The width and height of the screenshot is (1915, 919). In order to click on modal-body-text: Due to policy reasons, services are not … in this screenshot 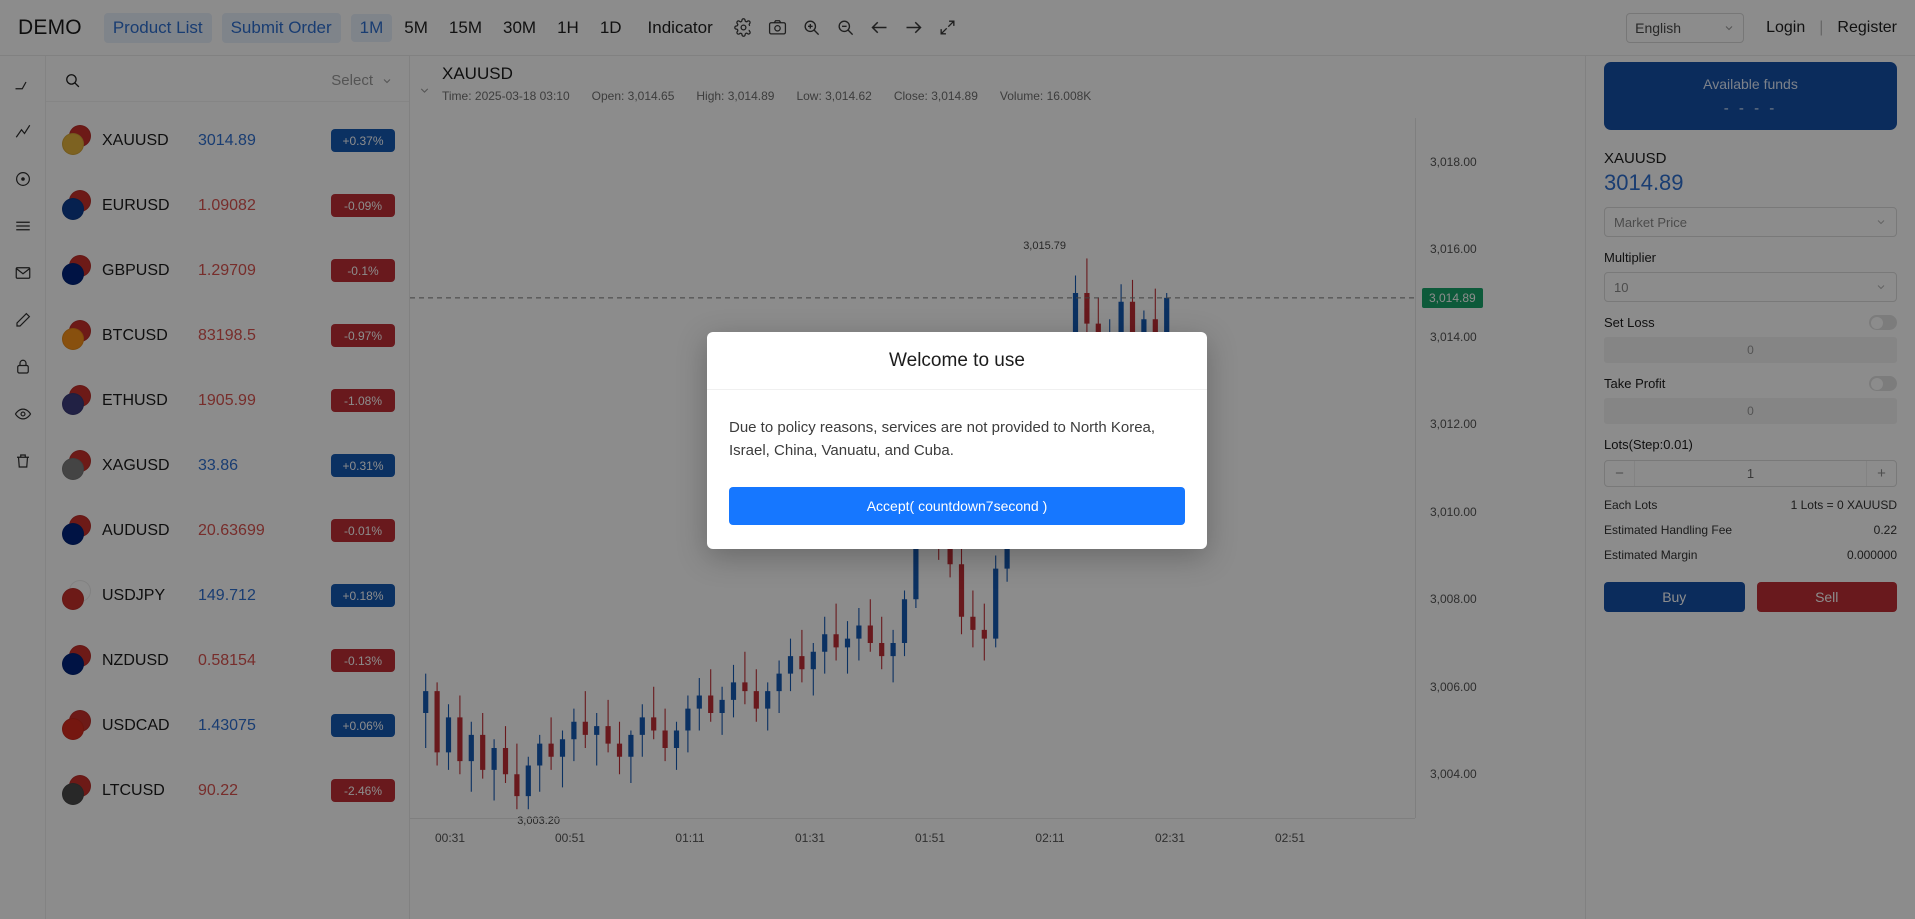, I will do `click(942, 439)`.